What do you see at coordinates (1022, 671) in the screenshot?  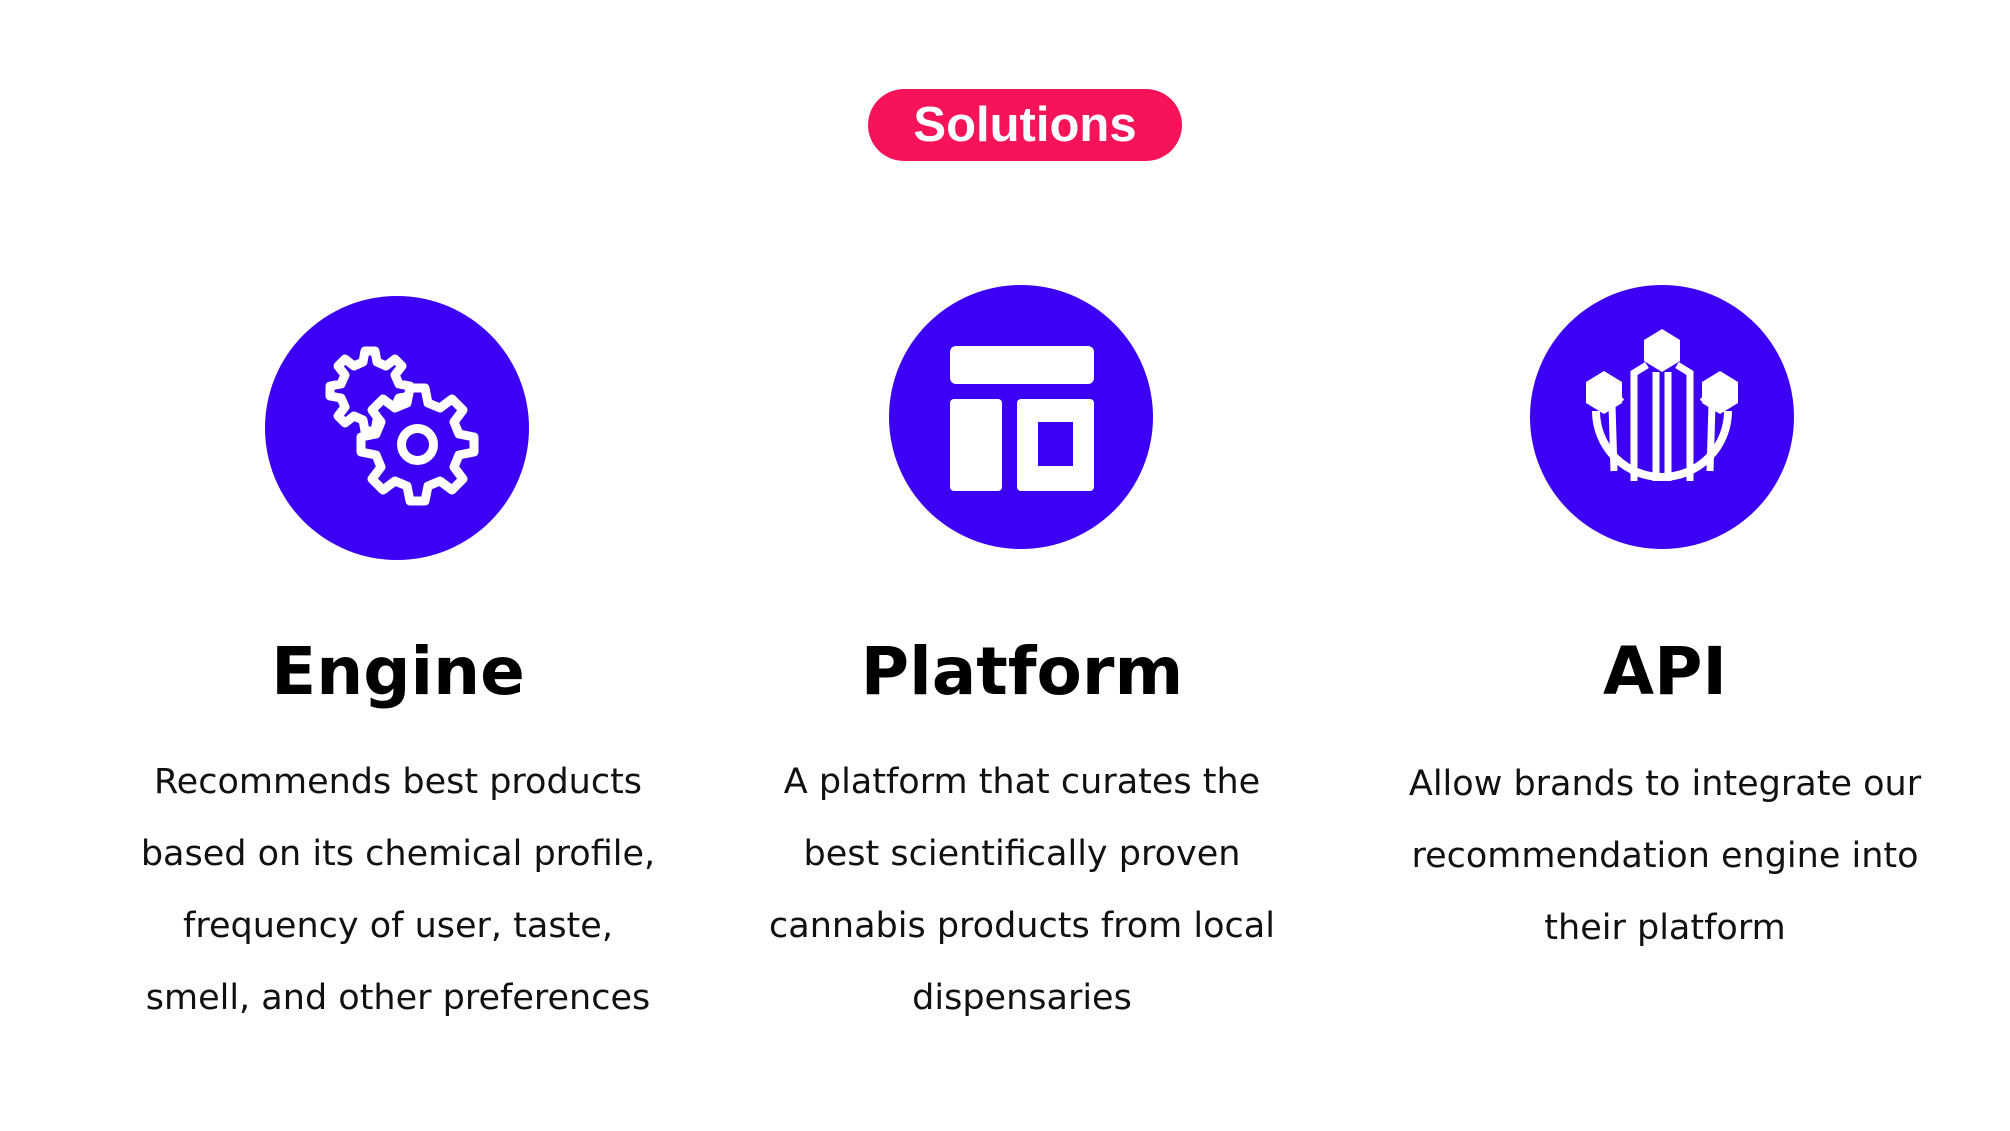 I see `platform-title: Platform` at bounding box center [1022, 671].